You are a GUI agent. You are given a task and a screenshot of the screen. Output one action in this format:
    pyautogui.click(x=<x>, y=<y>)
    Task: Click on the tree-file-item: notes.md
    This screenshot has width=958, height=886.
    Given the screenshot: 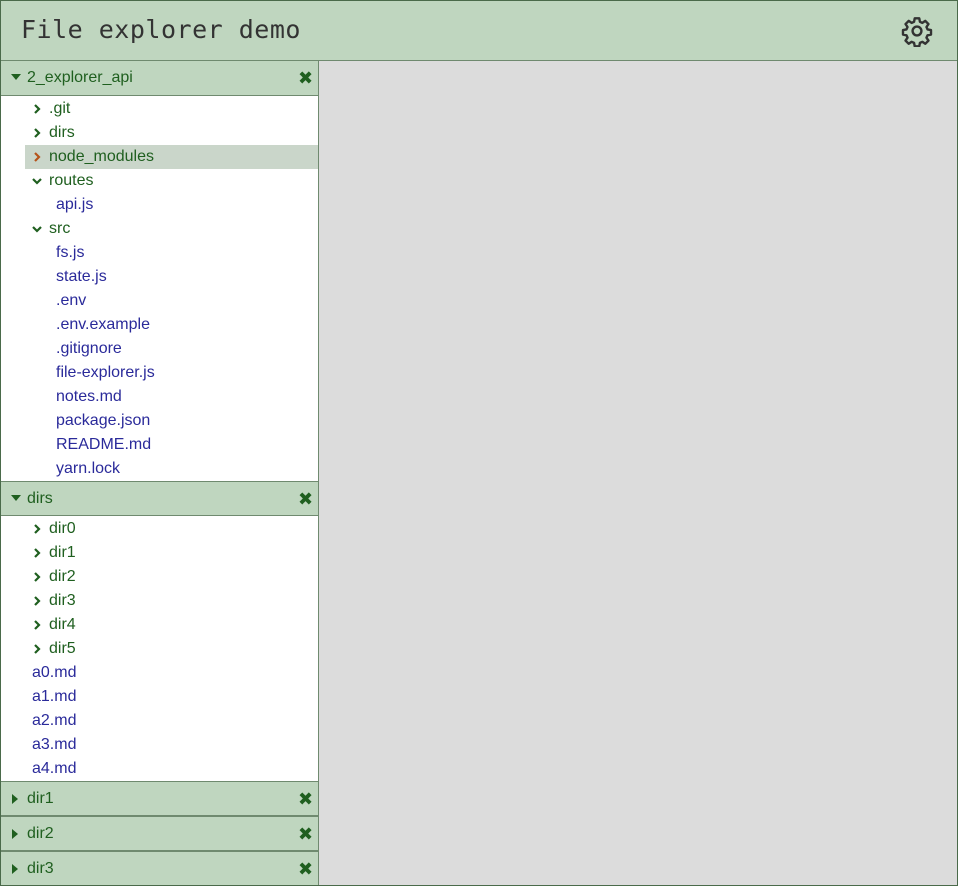 What is the action you would take?
    pyautogui.click(x=159, y=397)
    